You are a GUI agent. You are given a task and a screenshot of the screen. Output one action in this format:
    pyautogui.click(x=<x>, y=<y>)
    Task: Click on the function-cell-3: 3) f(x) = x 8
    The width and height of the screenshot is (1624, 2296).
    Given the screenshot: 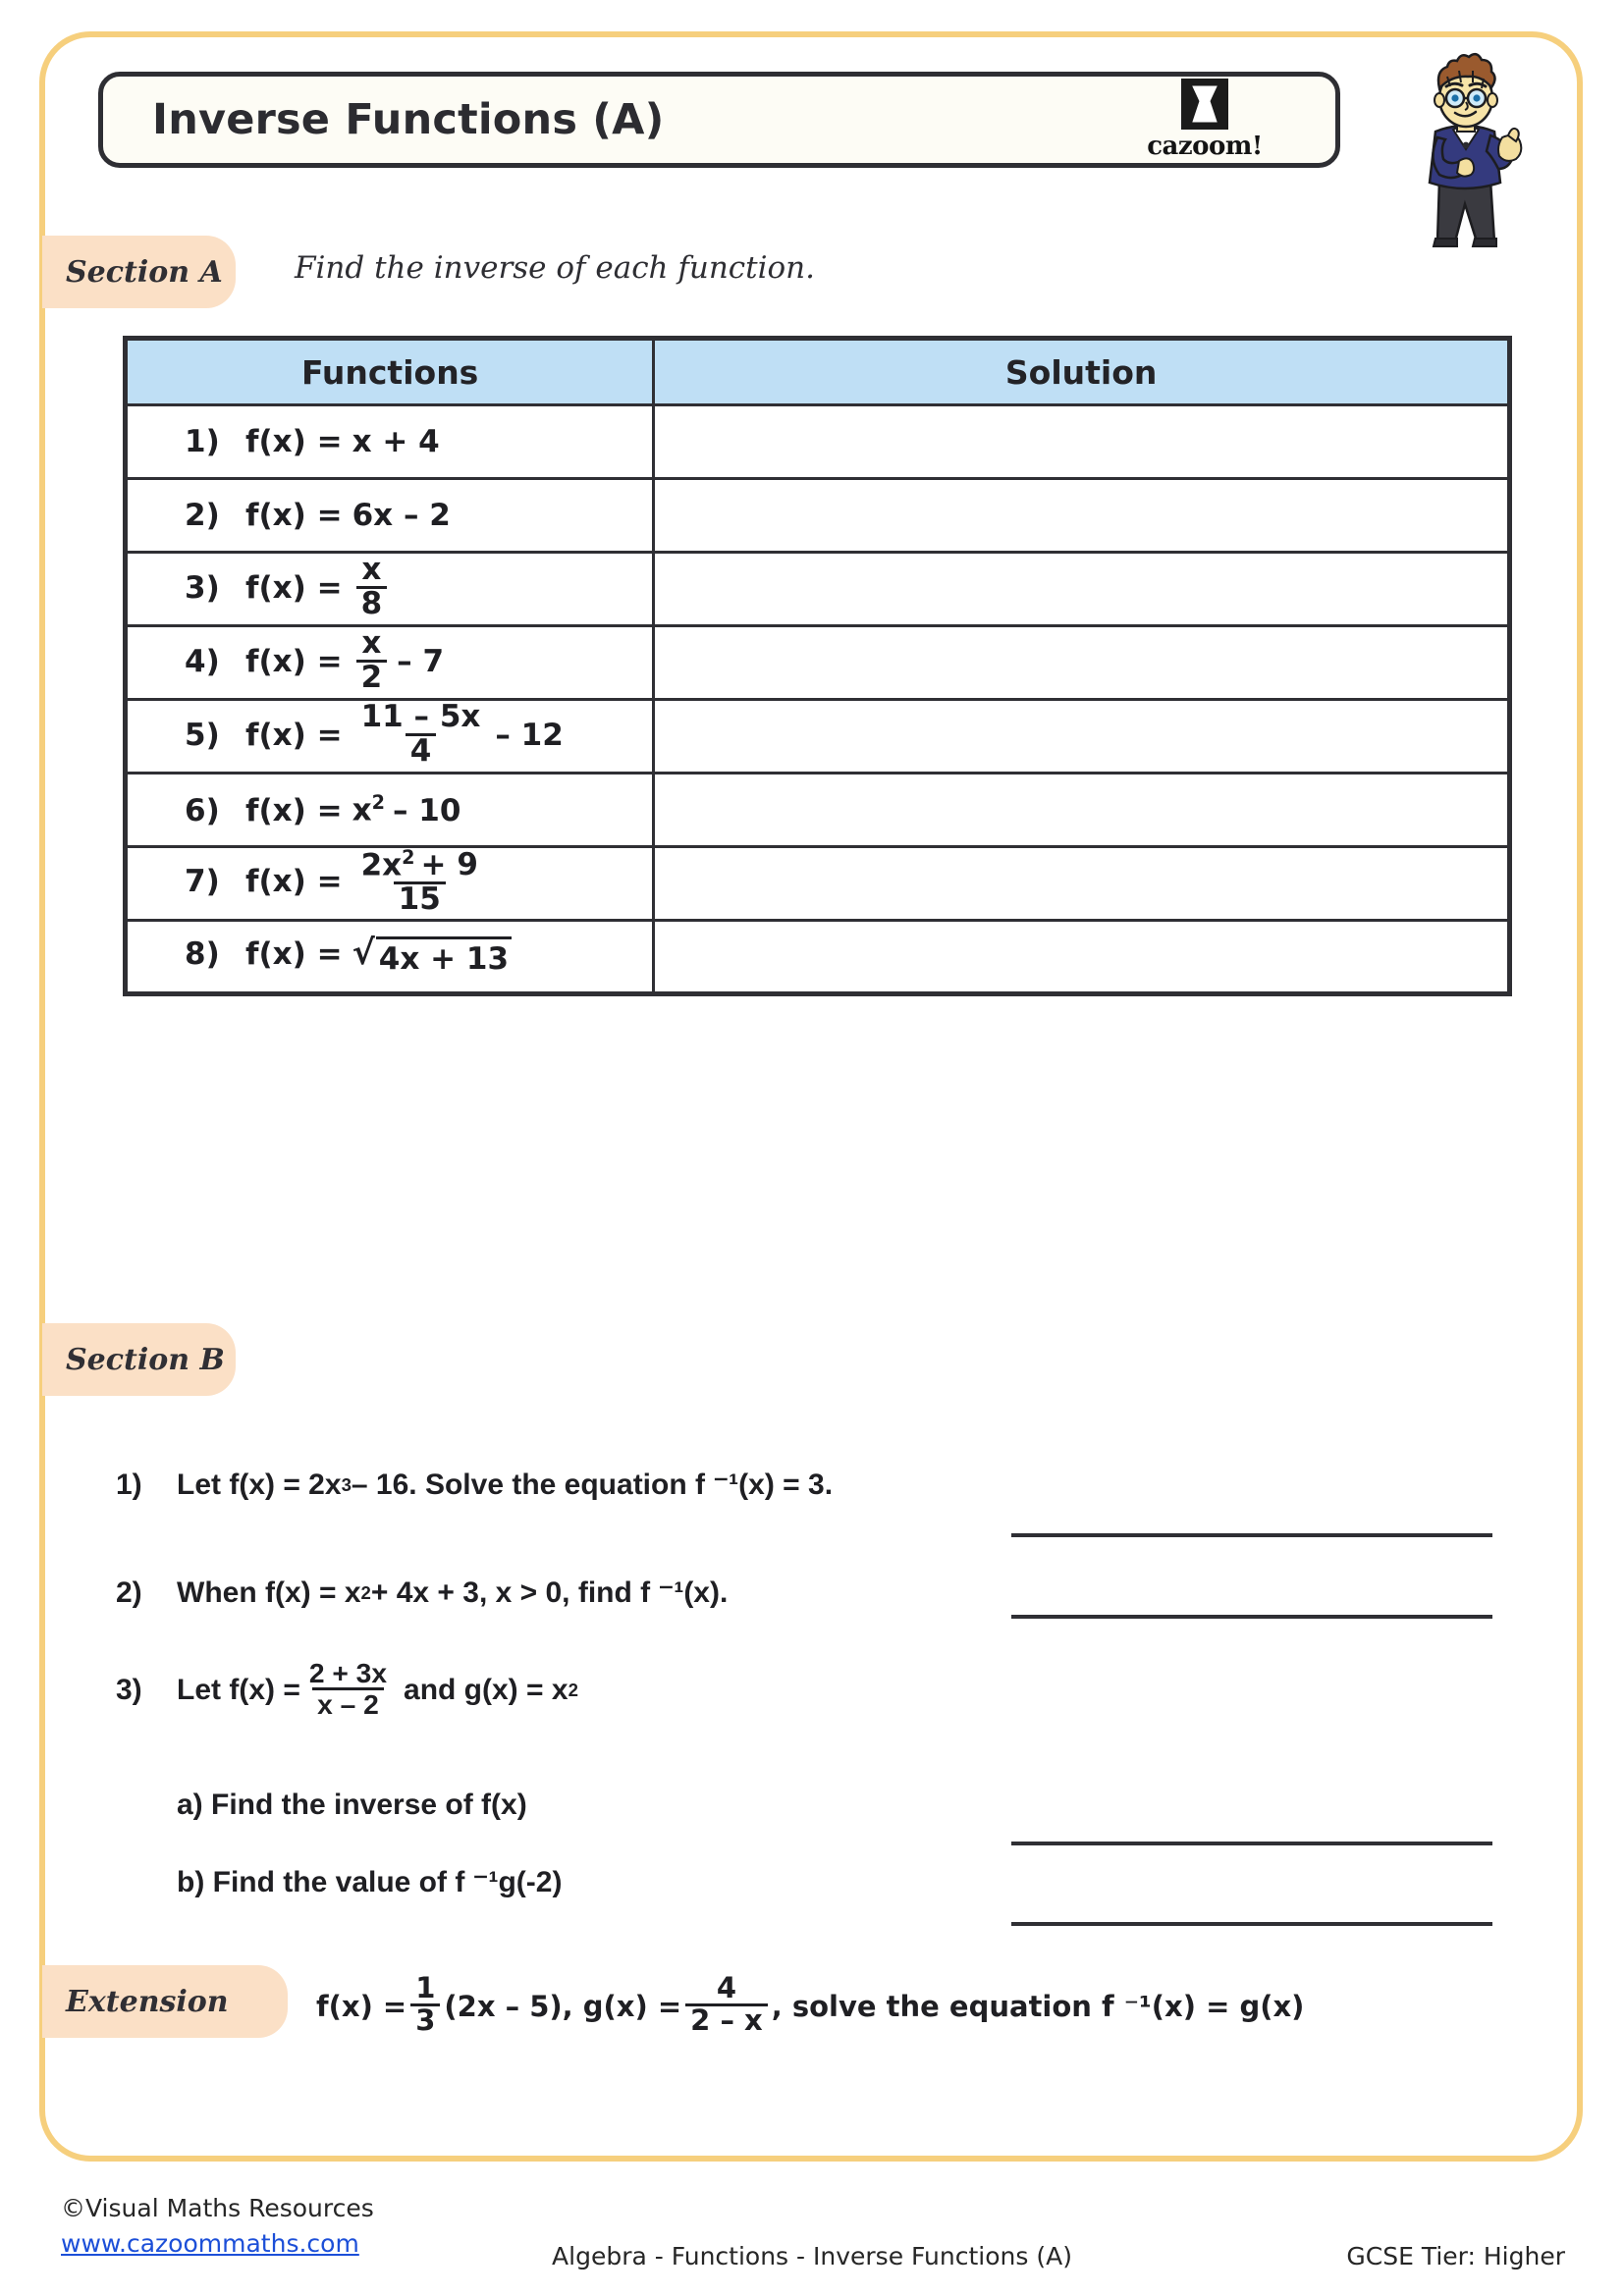 What is the action you would take?
    pyautogui.click(x=389, y=589)
    